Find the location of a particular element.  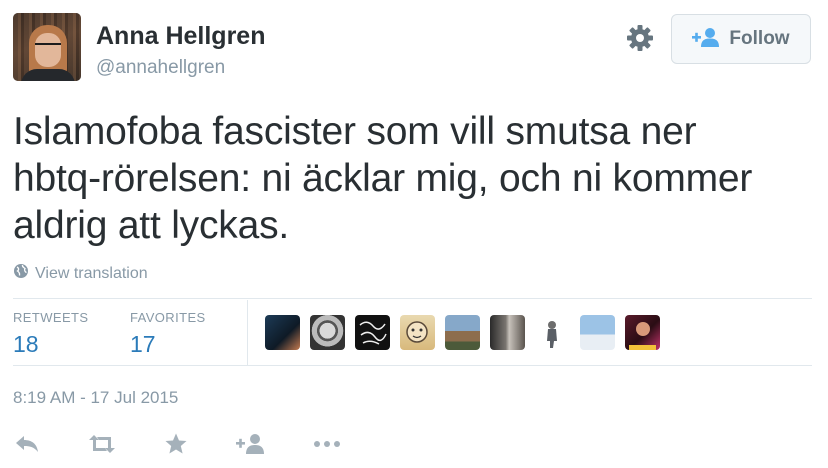

favoriter-avatars is located at coordinates (462, 332).